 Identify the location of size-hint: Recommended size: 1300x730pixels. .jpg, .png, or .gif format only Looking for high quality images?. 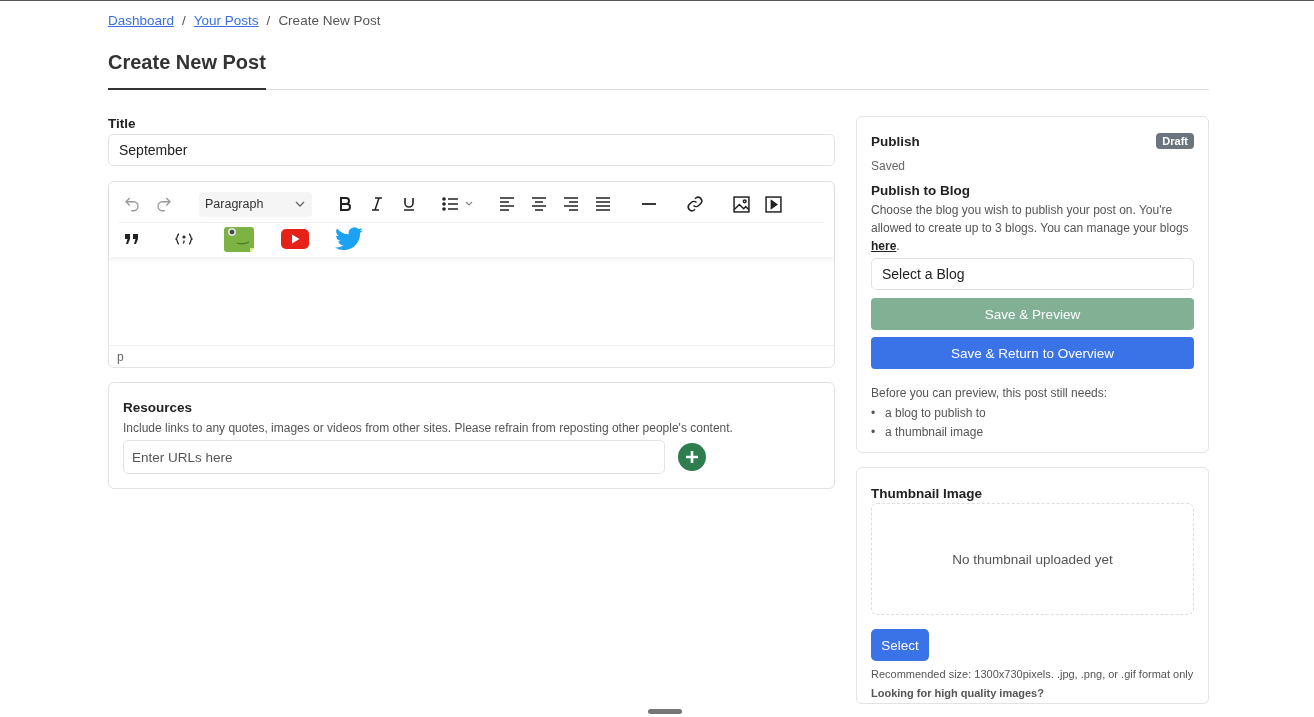
(1032, 684).